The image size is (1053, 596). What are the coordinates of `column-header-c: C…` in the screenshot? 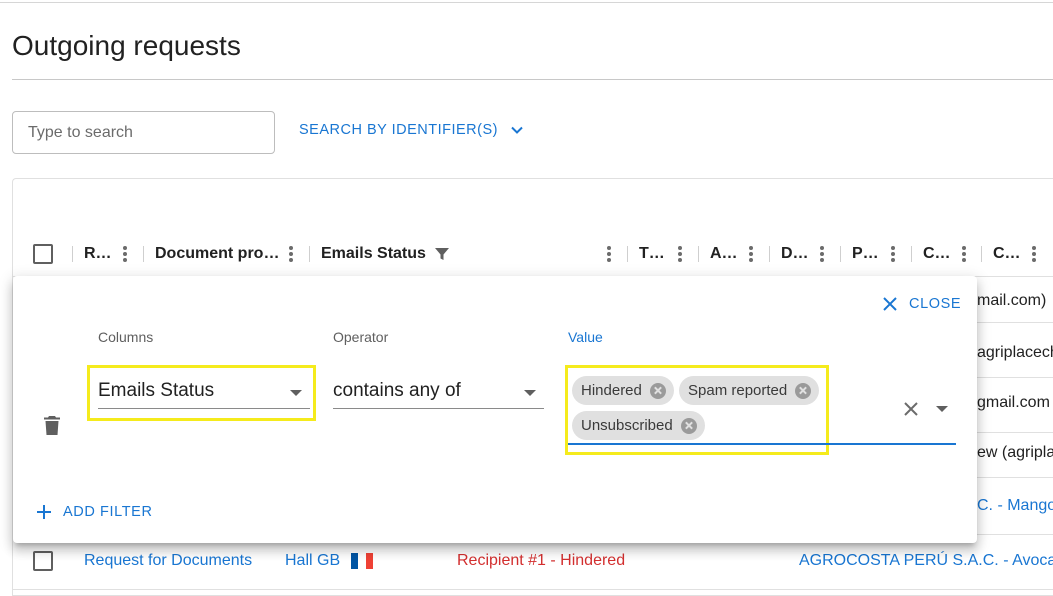 It's located at (937, 254).